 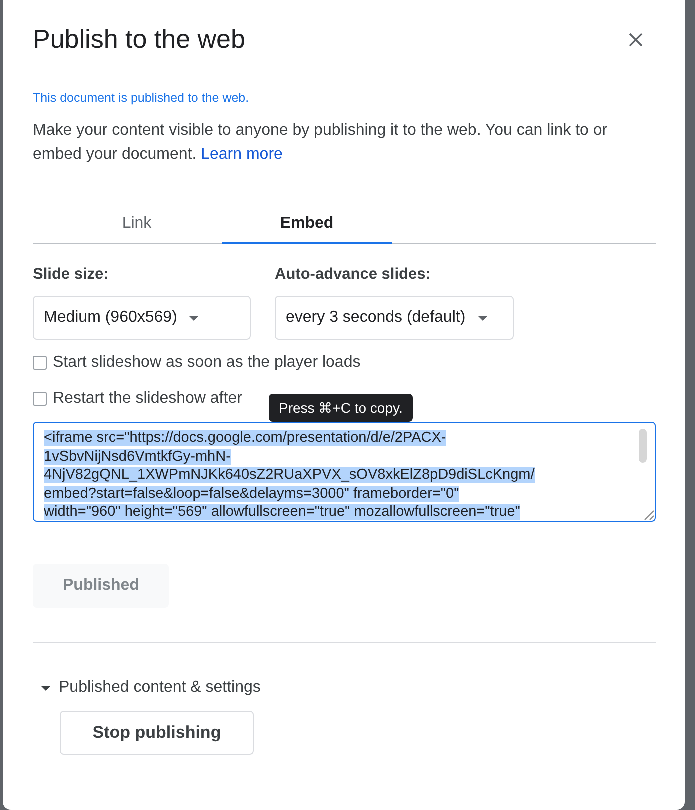 What do you see at coordinates (307, 224) in the screenshot?
I see `tab: Embed` at bounding box center [307, 224].